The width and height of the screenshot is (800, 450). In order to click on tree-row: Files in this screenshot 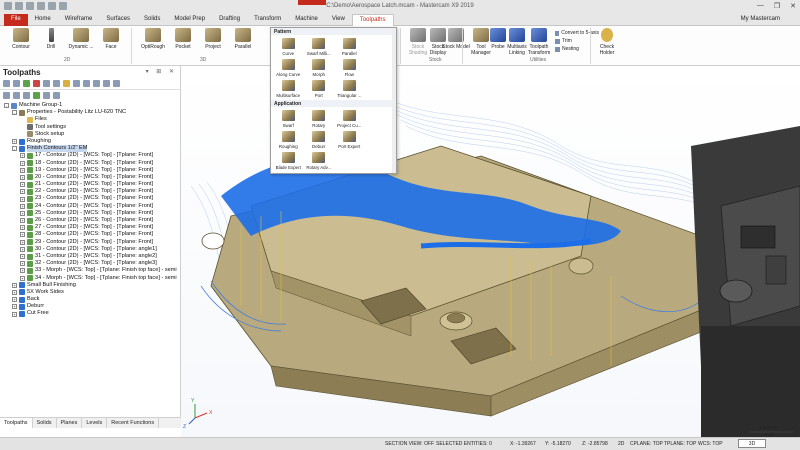, I will do `click(90, 119)`.